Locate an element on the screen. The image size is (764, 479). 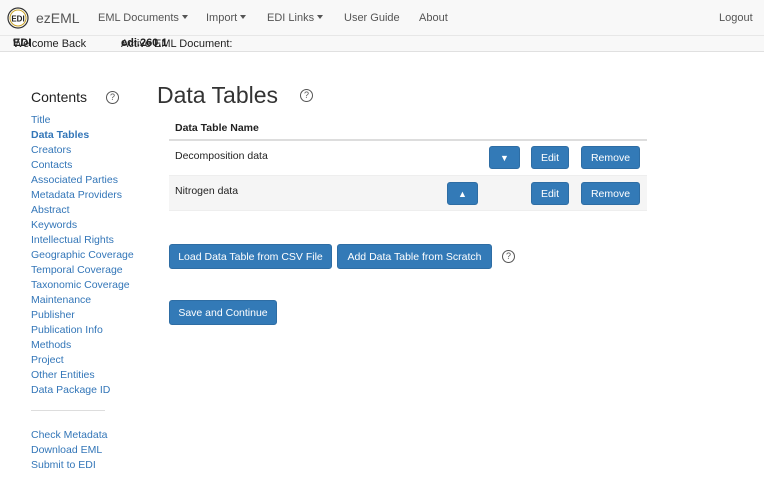
menu-eml-documents: EML Documents is located at coordinates (143, 18).